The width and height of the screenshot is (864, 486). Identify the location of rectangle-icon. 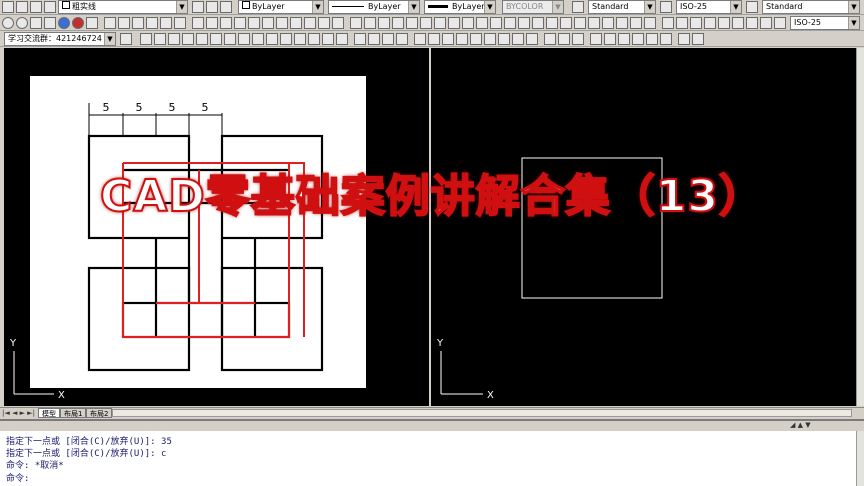
(412, 23).